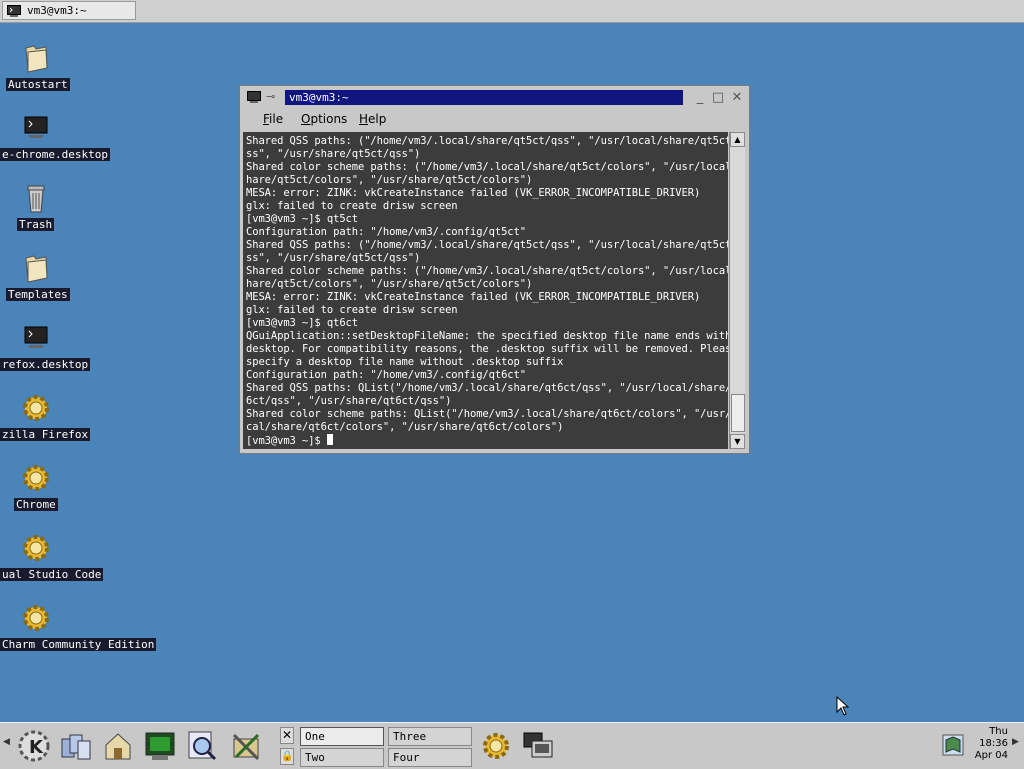 This screenshot has width=1024, height=769. Describe the element at coordinates (484, 97) in the screenshot. I see `window-title: vm3@vm3:~` at that location.